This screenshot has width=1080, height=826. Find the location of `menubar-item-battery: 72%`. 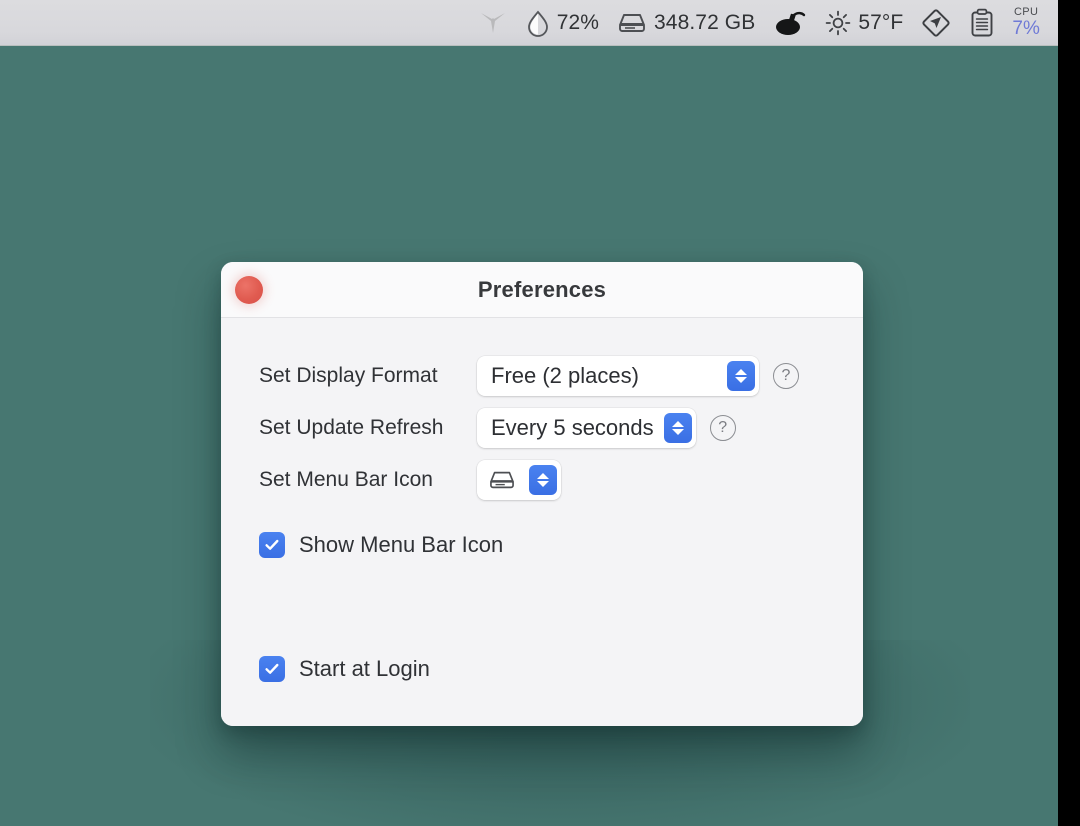

menubar-item-battery: 72% is located at coordinates (562, 22).